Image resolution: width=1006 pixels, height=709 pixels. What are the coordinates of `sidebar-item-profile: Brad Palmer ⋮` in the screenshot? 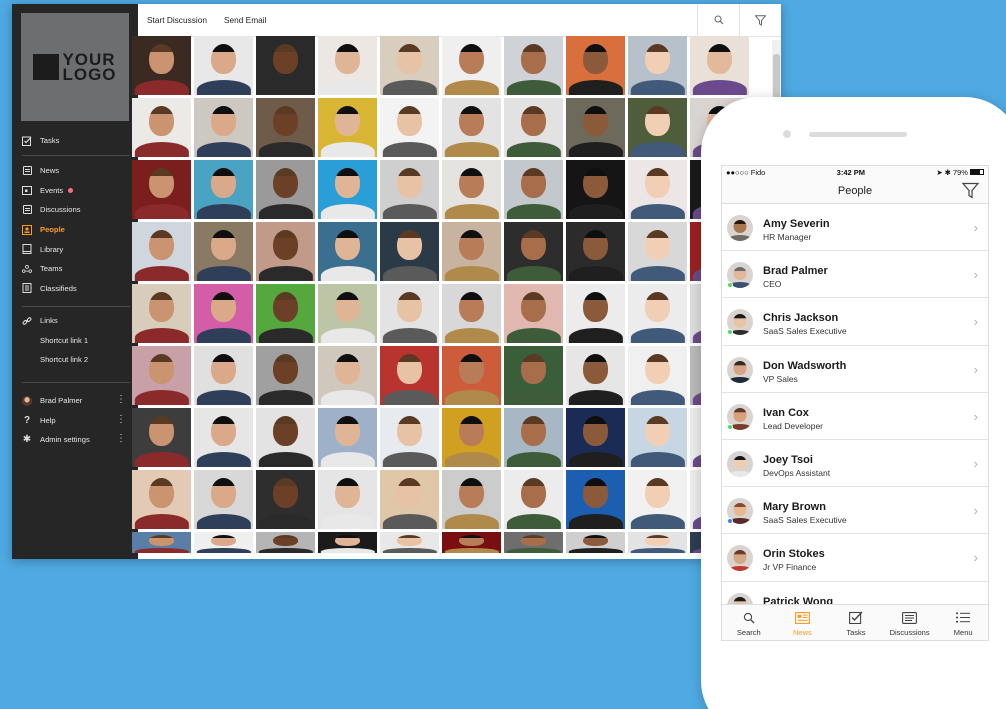 It's located at (75, 401).